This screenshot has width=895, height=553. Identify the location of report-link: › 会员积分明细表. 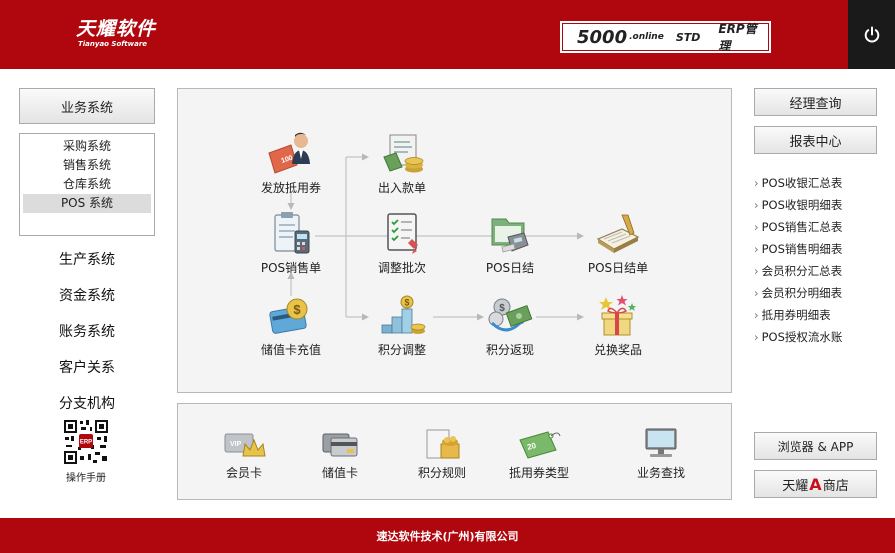
(819, 293).